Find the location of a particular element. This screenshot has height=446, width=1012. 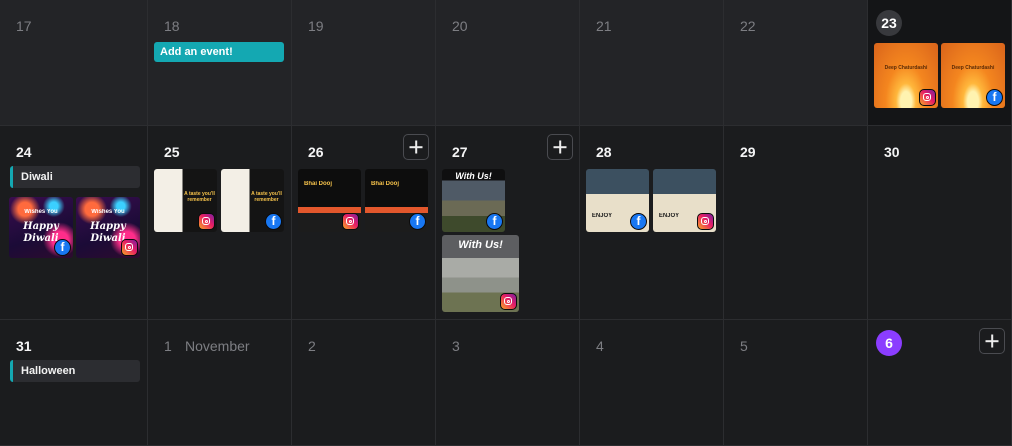

day-number: 26 is located at coordinates (316, 152).